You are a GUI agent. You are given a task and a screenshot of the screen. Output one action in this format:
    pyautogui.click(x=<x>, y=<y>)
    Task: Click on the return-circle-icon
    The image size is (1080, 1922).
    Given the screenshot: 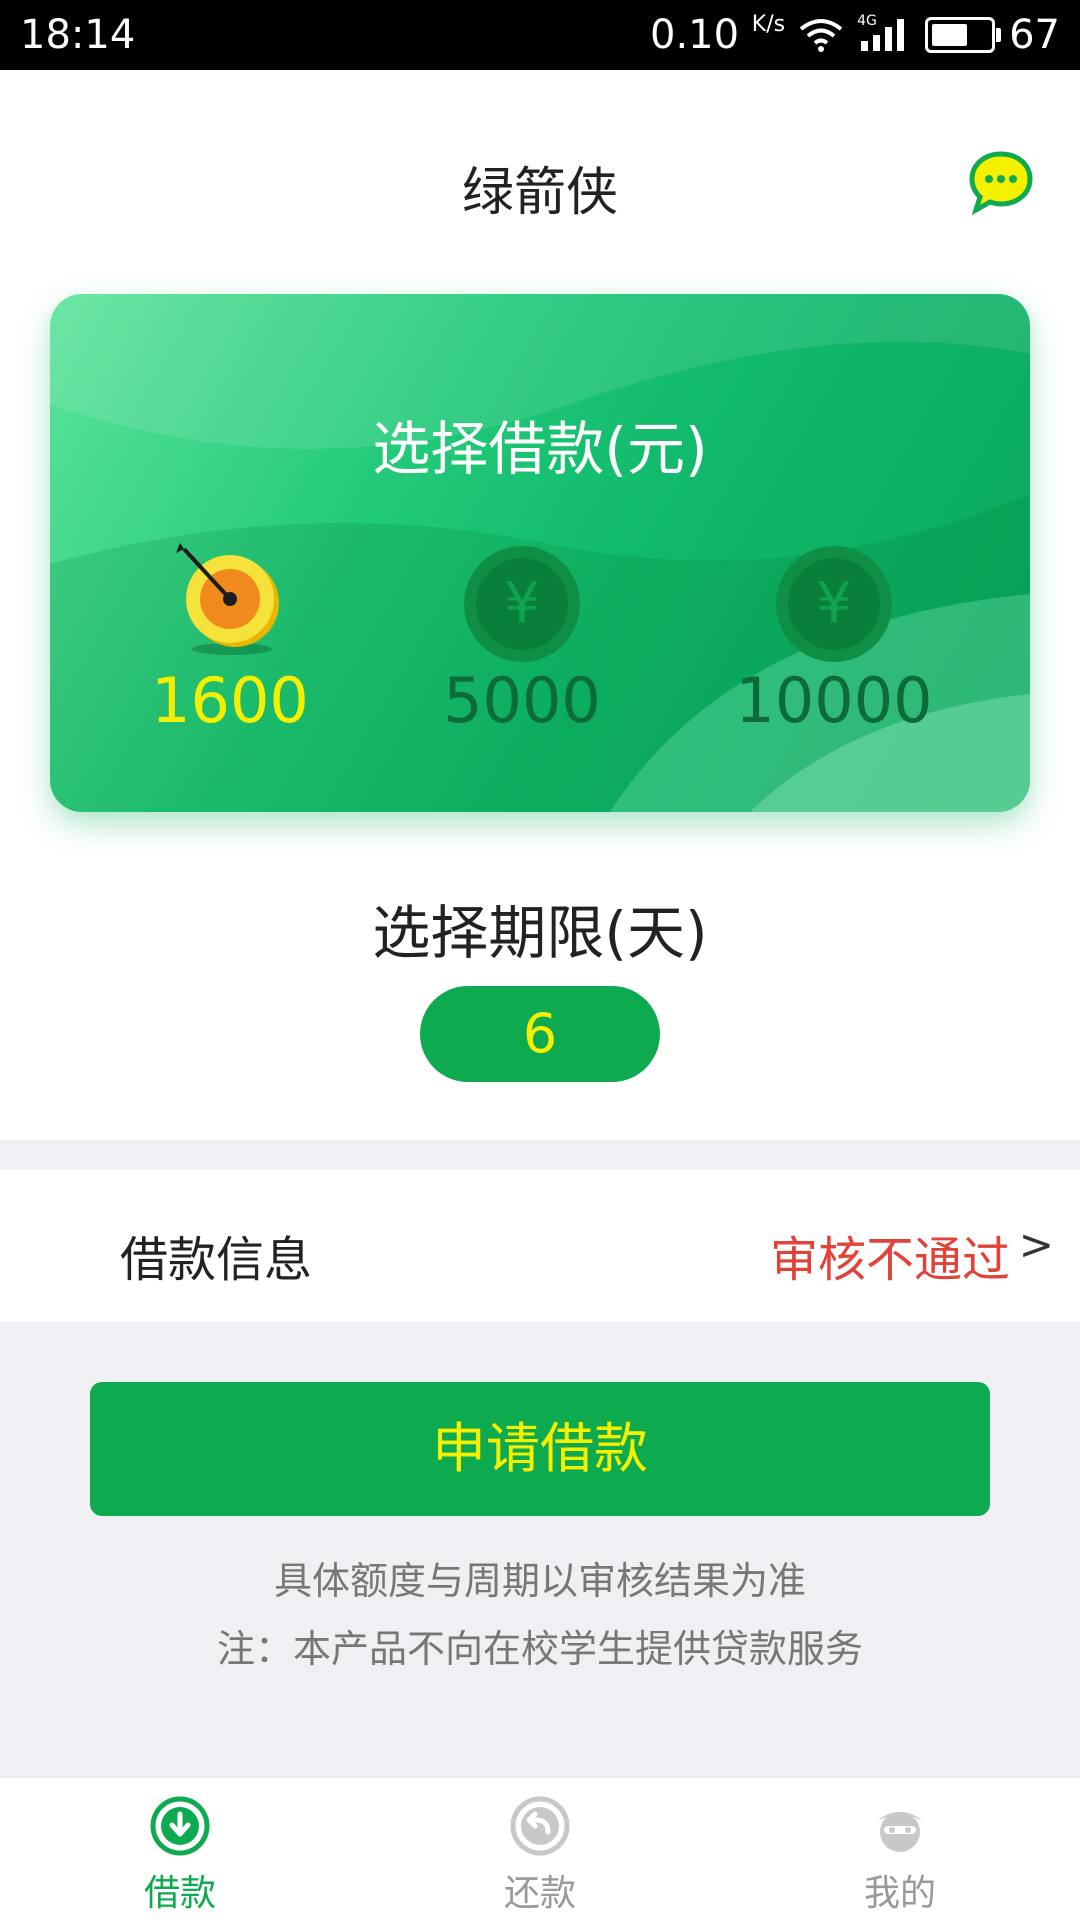 What is the action you would take?
    pyautogui.click(x=540, y=1826)
    